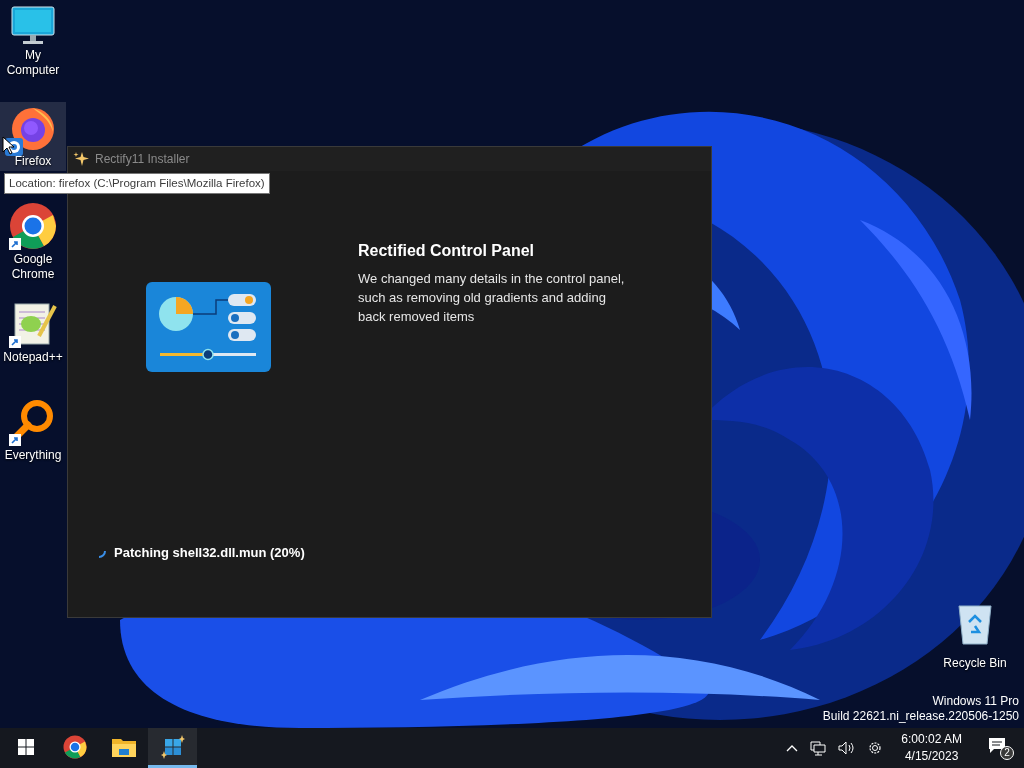  I want to click on page-description: We changed many details in the control panel, such as removing old gradients and adding back removed items, so click(492, 298).